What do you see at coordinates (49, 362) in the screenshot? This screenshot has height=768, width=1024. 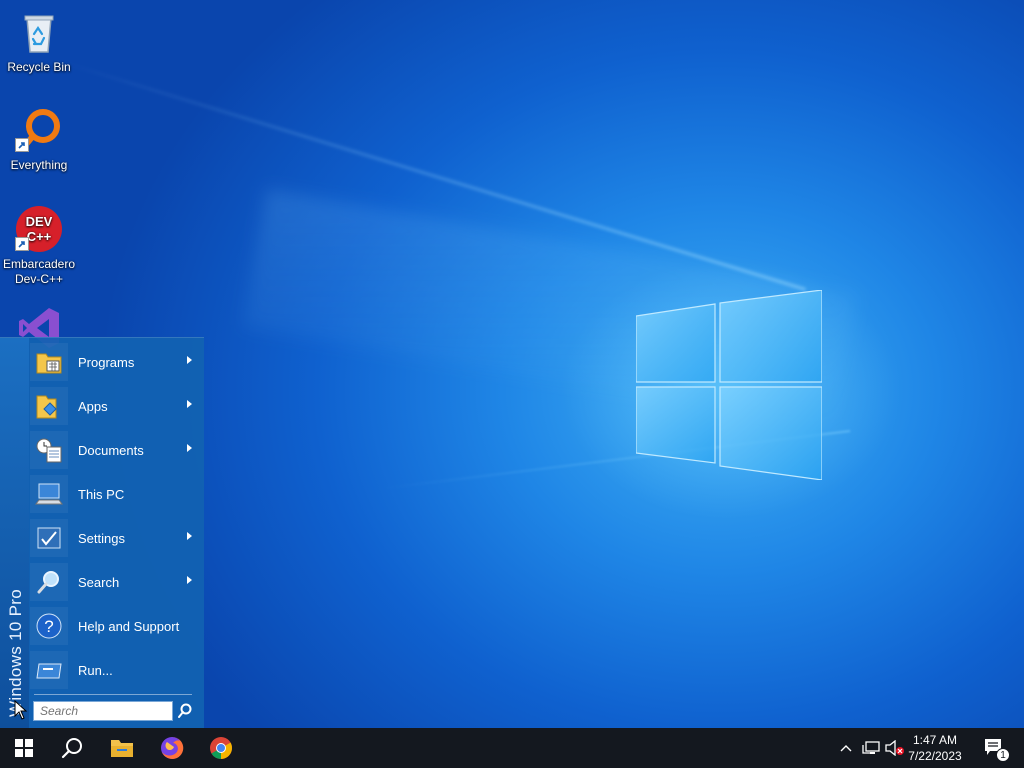 I see `programs-folder-icon` at bounding box center [49, 362].